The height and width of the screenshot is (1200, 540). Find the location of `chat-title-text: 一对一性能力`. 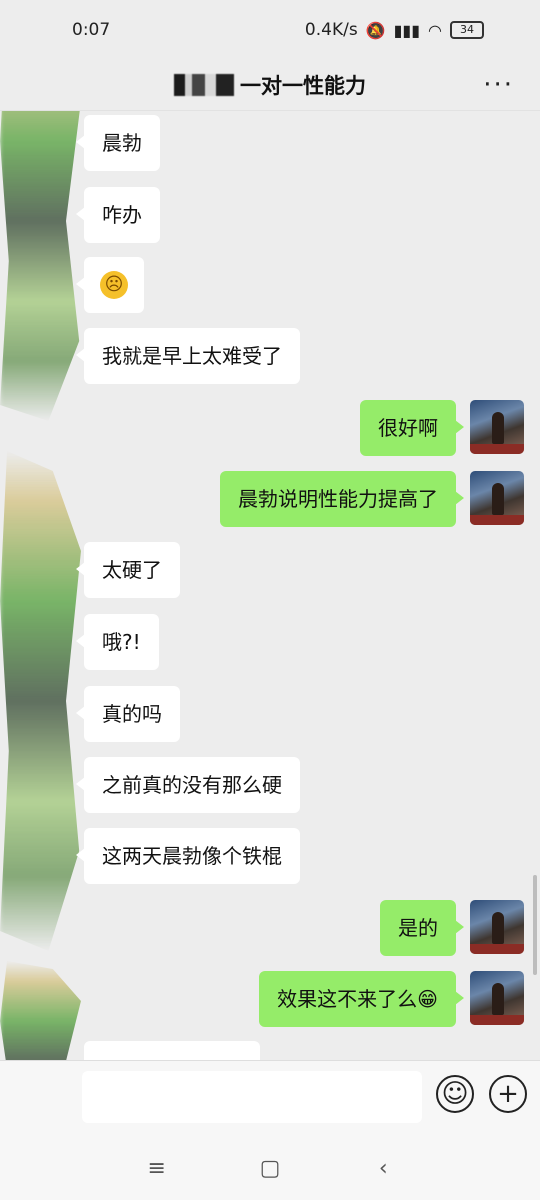

chat-title-text: 一对一性能力 is located at coordinates (303, 86).